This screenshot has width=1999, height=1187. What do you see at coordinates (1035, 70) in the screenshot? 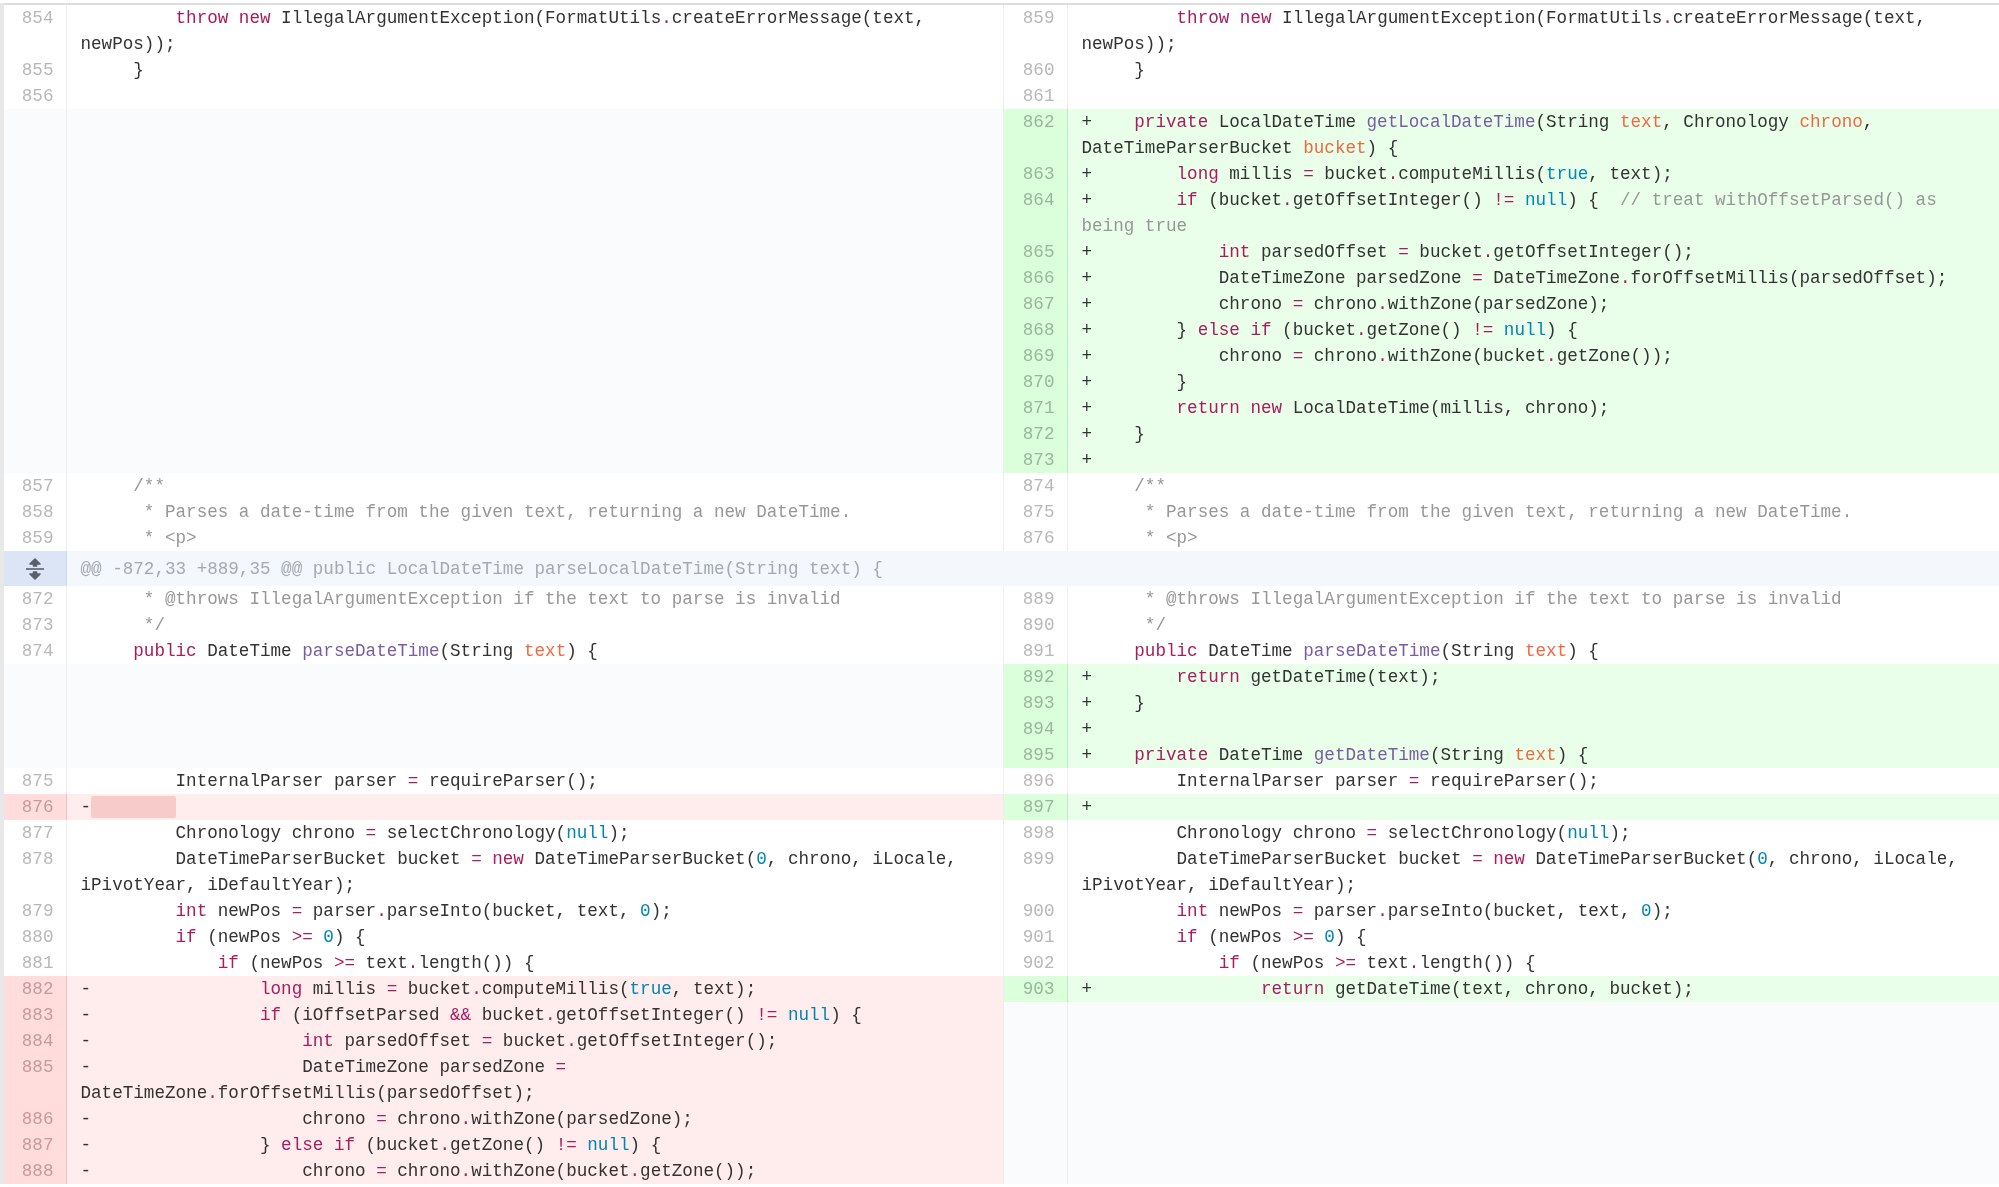
I see `line-number: 860` at bounding box center [1035, 70].